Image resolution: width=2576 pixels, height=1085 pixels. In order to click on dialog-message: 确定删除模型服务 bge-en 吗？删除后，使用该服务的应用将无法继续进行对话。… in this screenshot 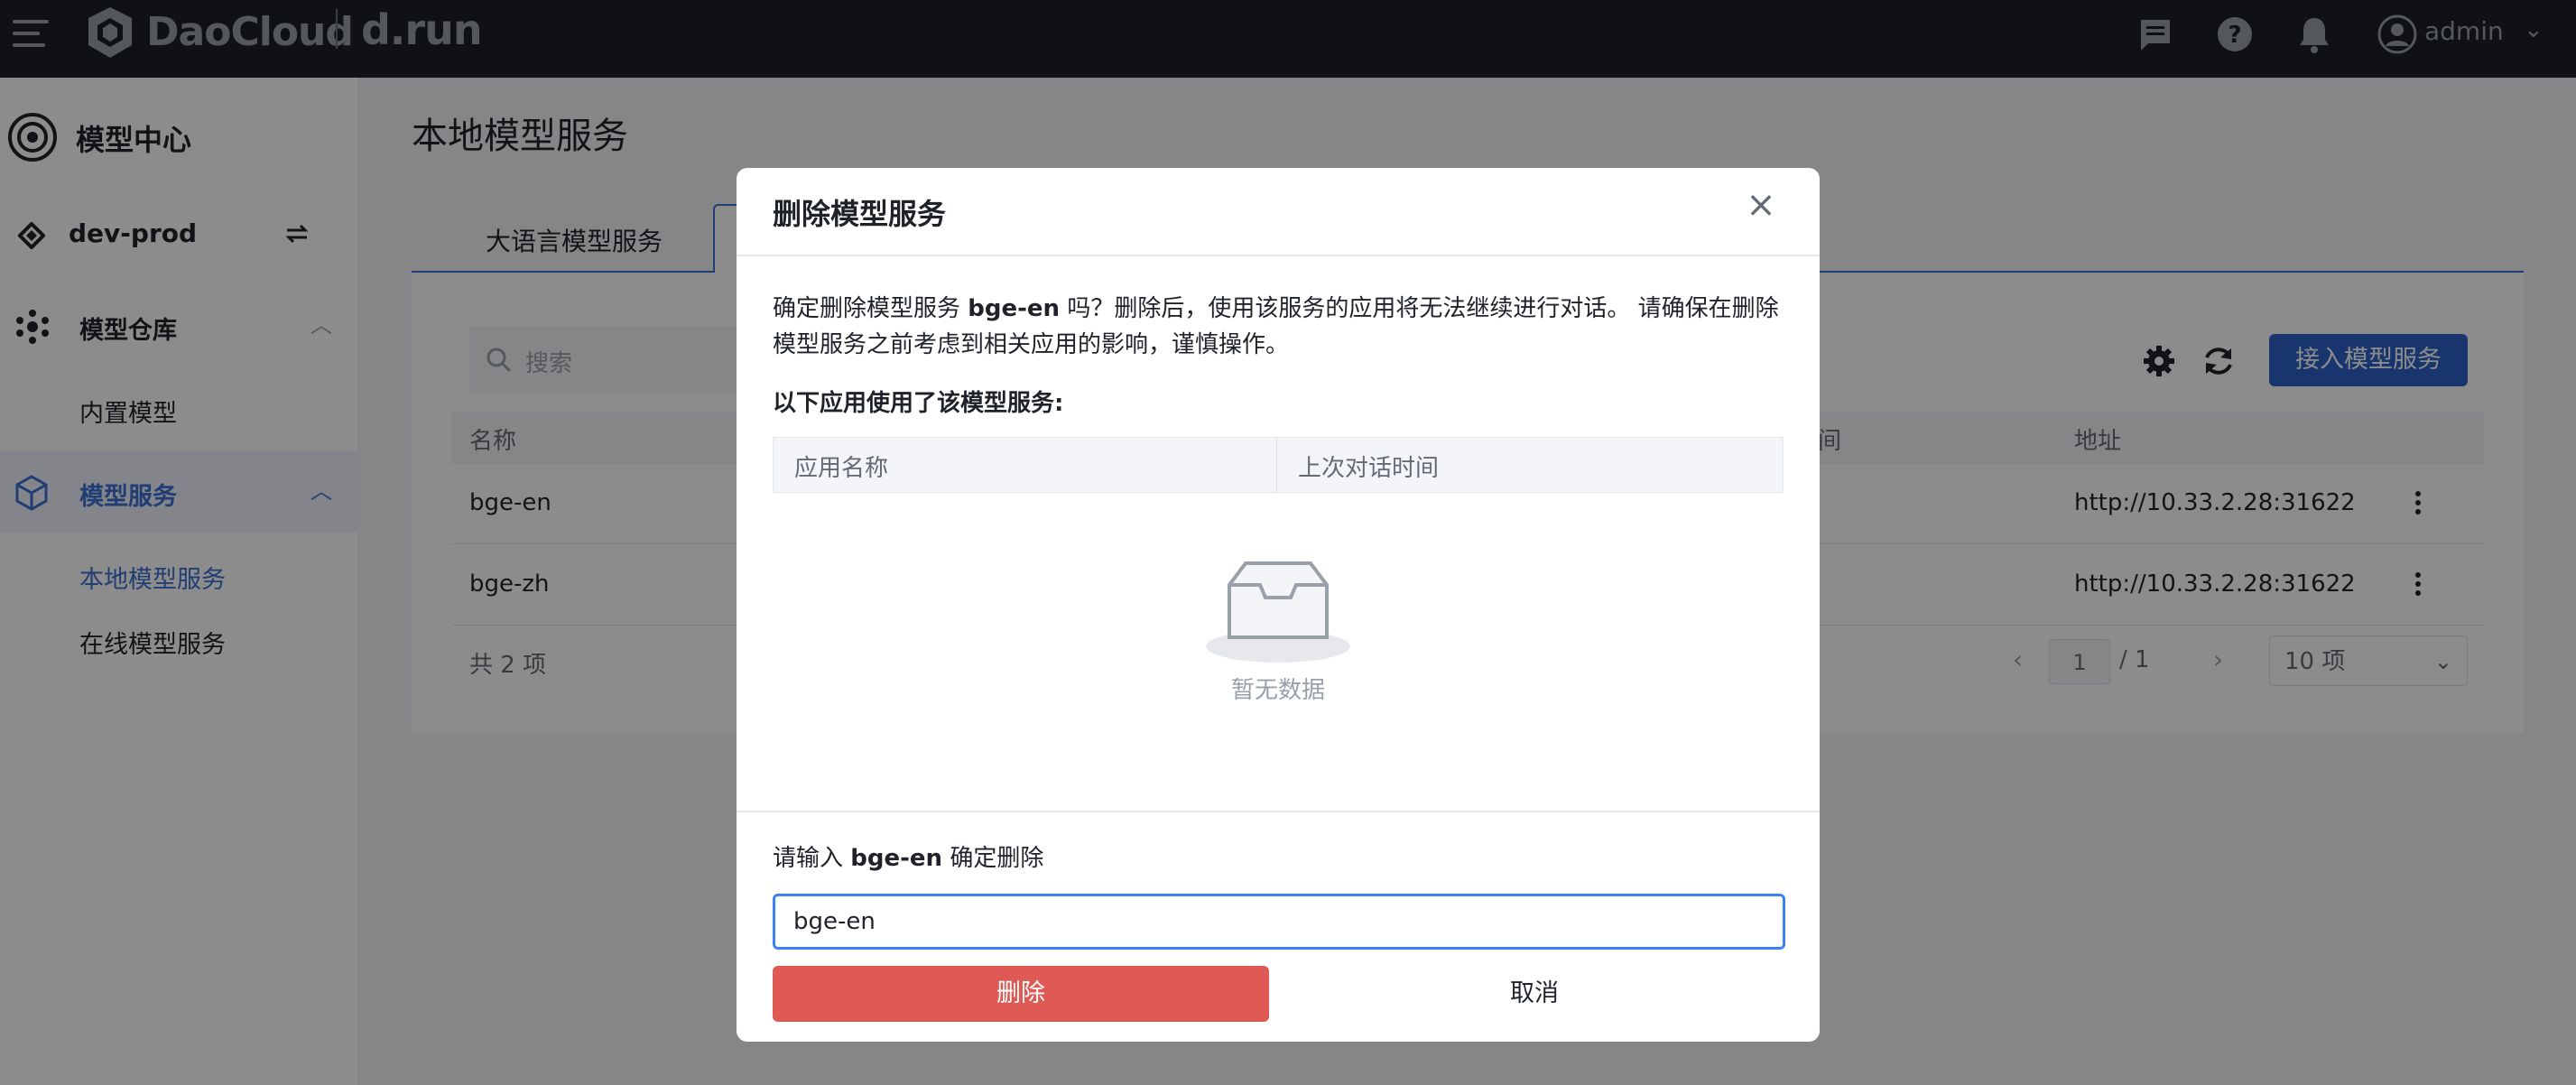, I will do `click(1276, 326)`.